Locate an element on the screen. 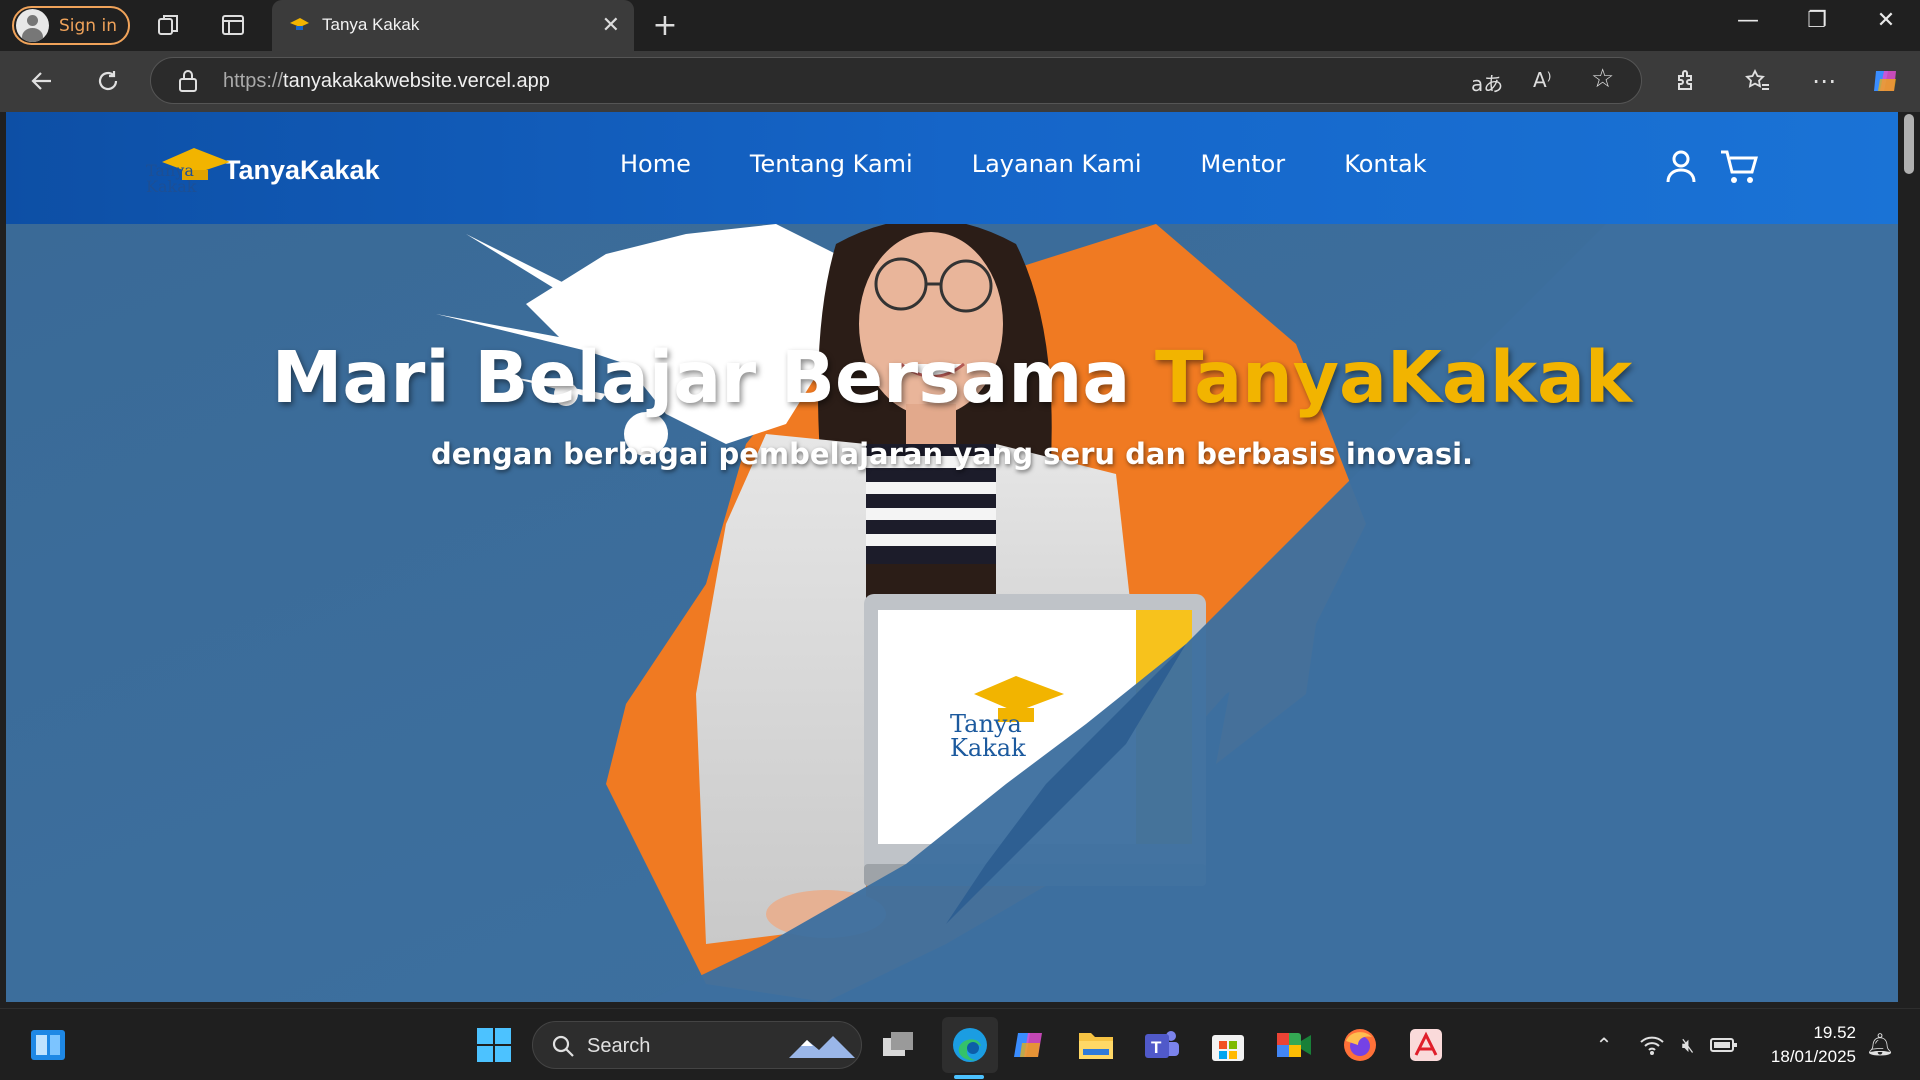  restore-icon: ❐ is located at coordinates (1817, 20).